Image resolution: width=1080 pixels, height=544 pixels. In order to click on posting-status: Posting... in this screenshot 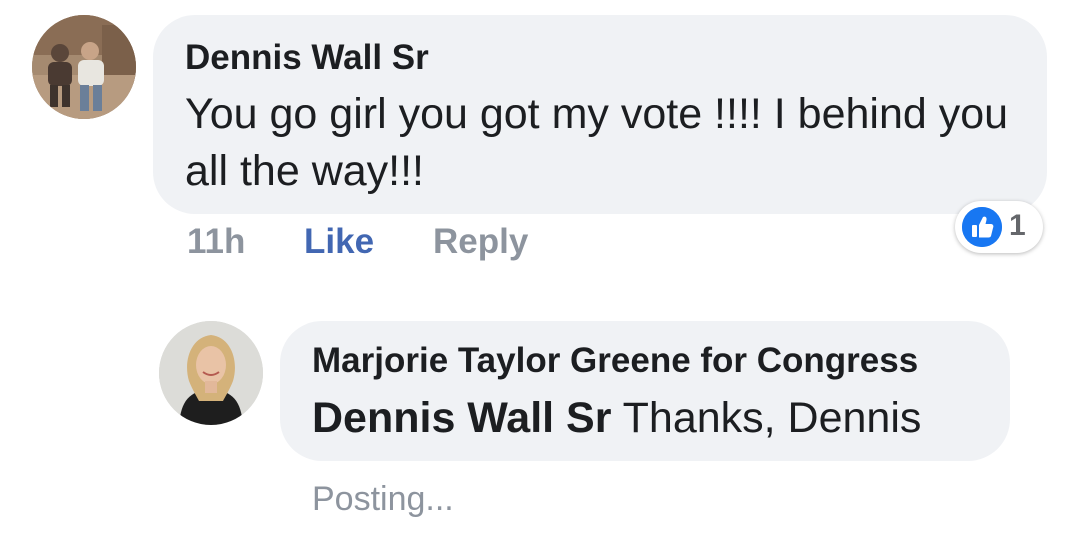, I will do `click(383, 499)`.